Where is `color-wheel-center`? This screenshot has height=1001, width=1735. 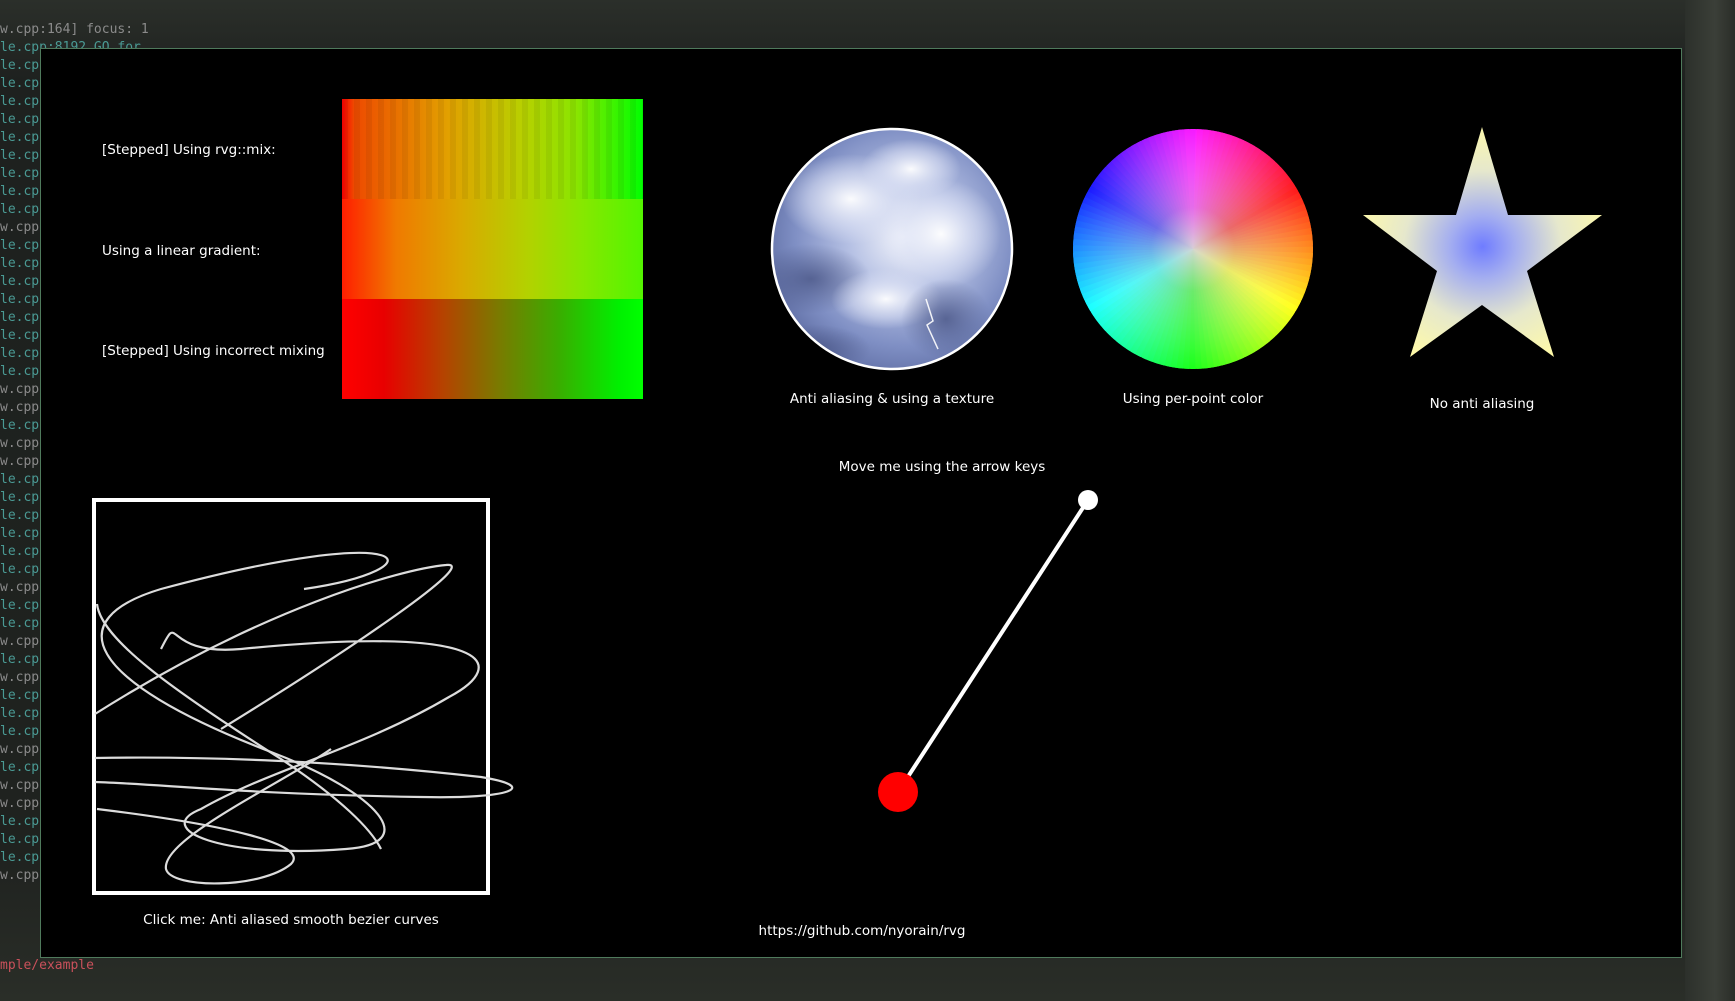
color-wheel-center is located at coordinates (1193, 249).